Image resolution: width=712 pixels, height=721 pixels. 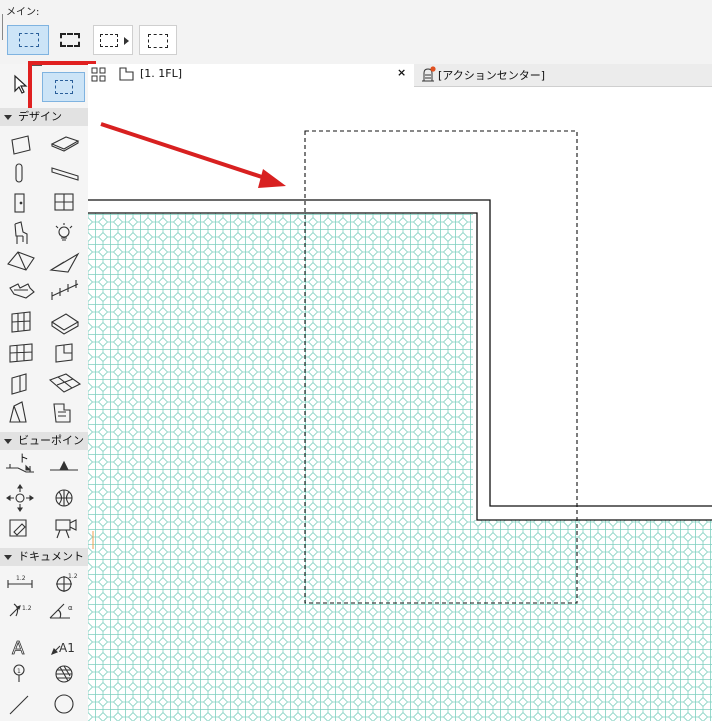 What do you see at coordinates (65, 144) in the screenshot?
I see `slab-tool-icon` at bounding box center [65, 144].